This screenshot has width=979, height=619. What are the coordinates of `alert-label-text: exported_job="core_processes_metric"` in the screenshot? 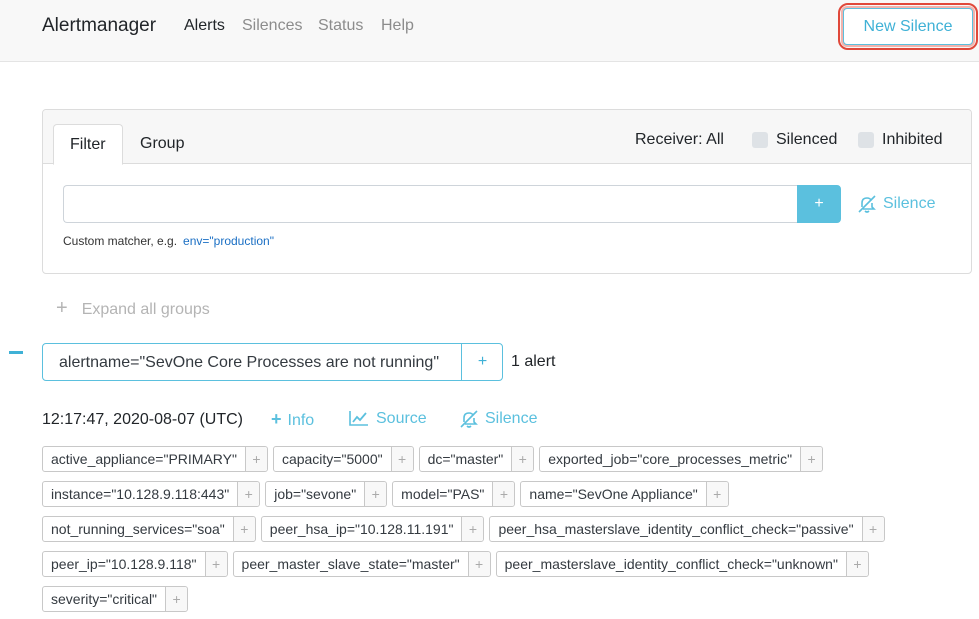 It's located at (670, 459).